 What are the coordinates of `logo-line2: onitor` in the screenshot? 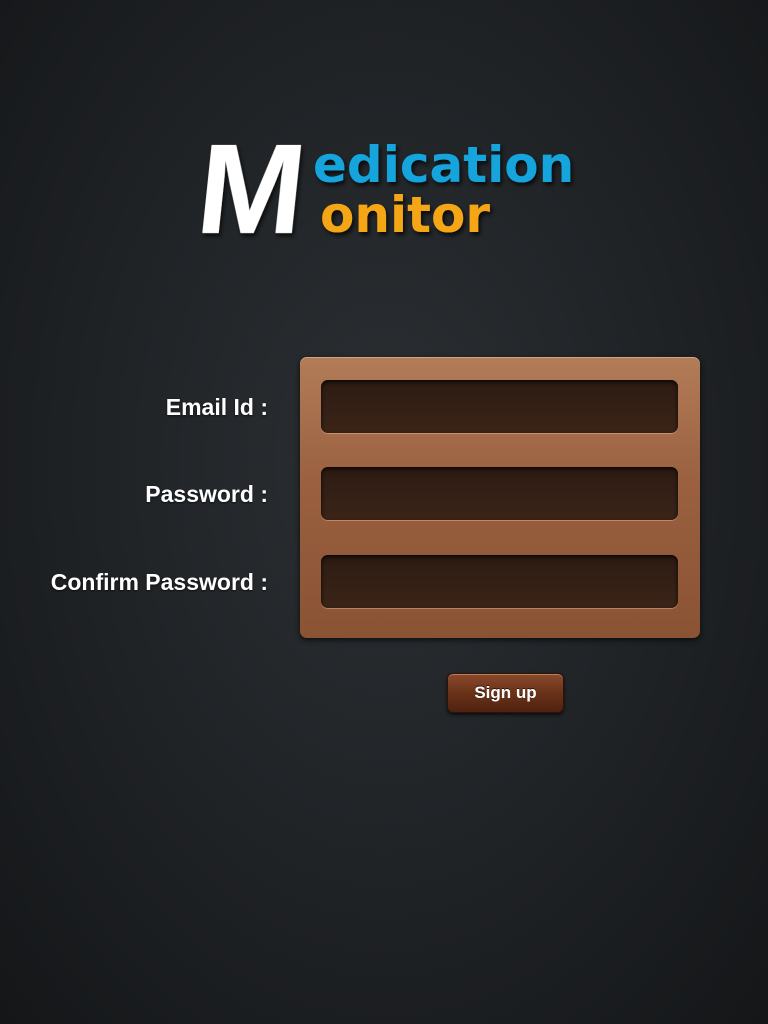 It's located at (405, 215).